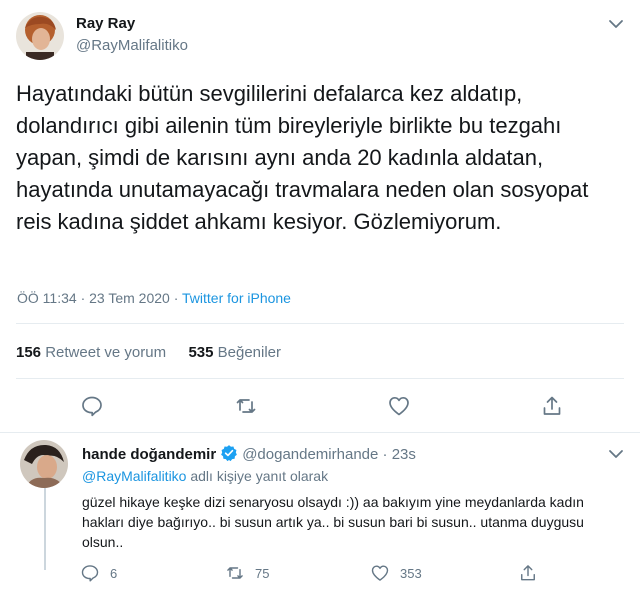  I want to click on engagement-stats: 156 Retweet ve yorum 535 Beğeniler, so click(148, 352).